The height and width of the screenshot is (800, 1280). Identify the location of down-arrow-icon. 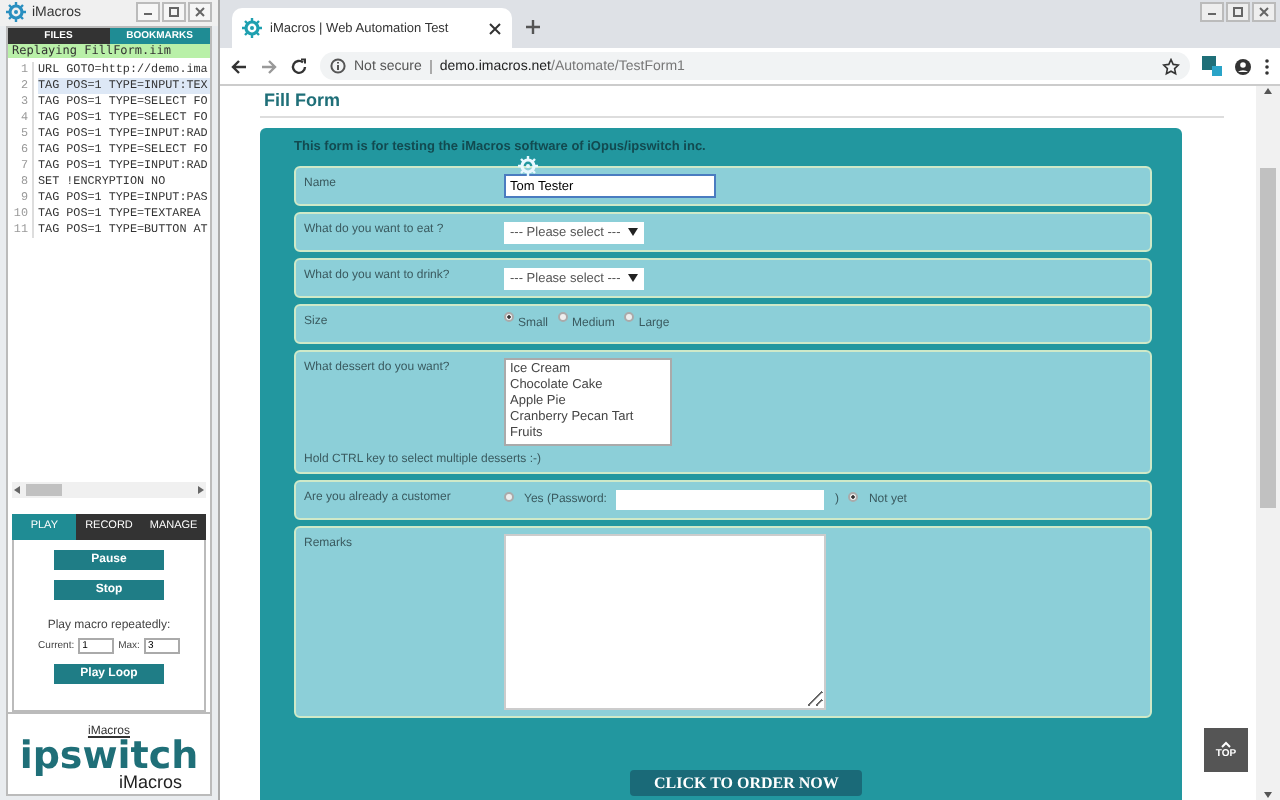
(1268, 795).